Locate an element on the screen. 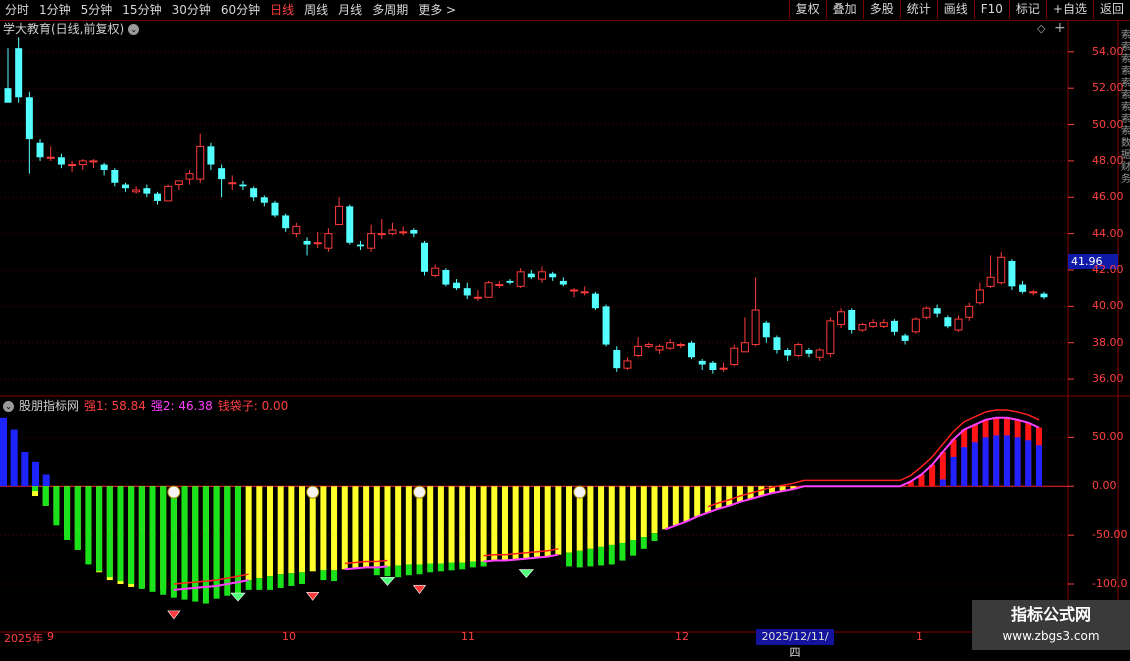  y-axis-label-main: 38.00 is located at coordinates (1108, 342).